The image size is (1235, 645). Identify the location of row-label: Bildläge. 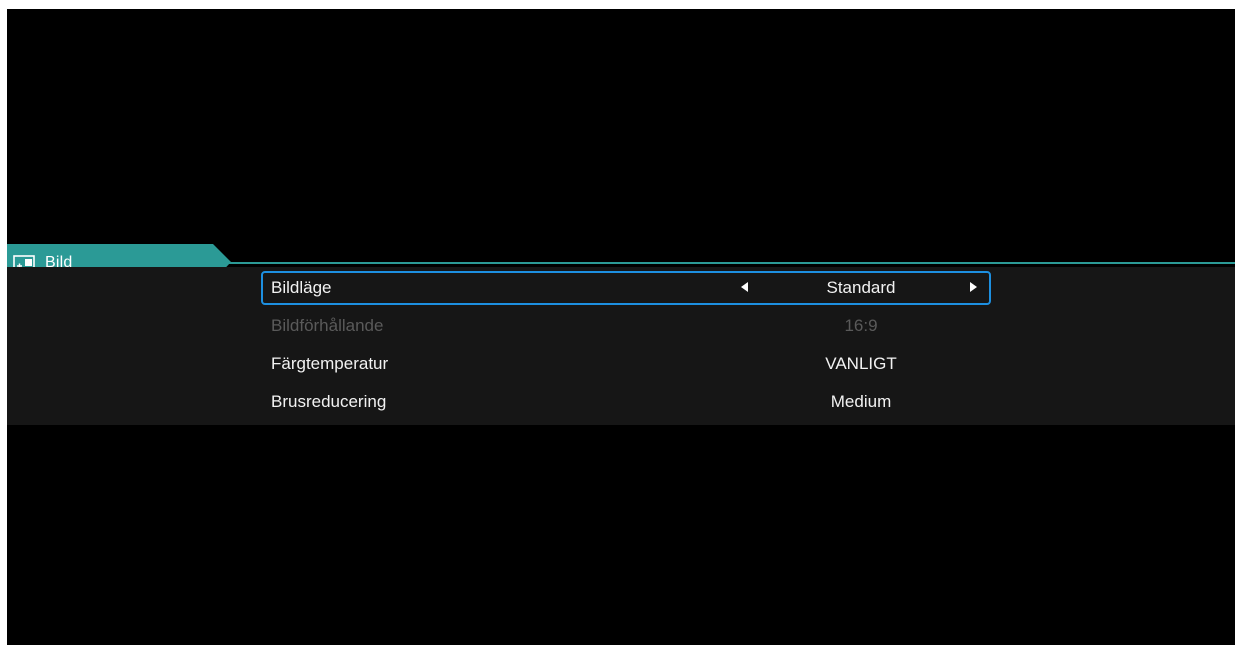
(301, 287).